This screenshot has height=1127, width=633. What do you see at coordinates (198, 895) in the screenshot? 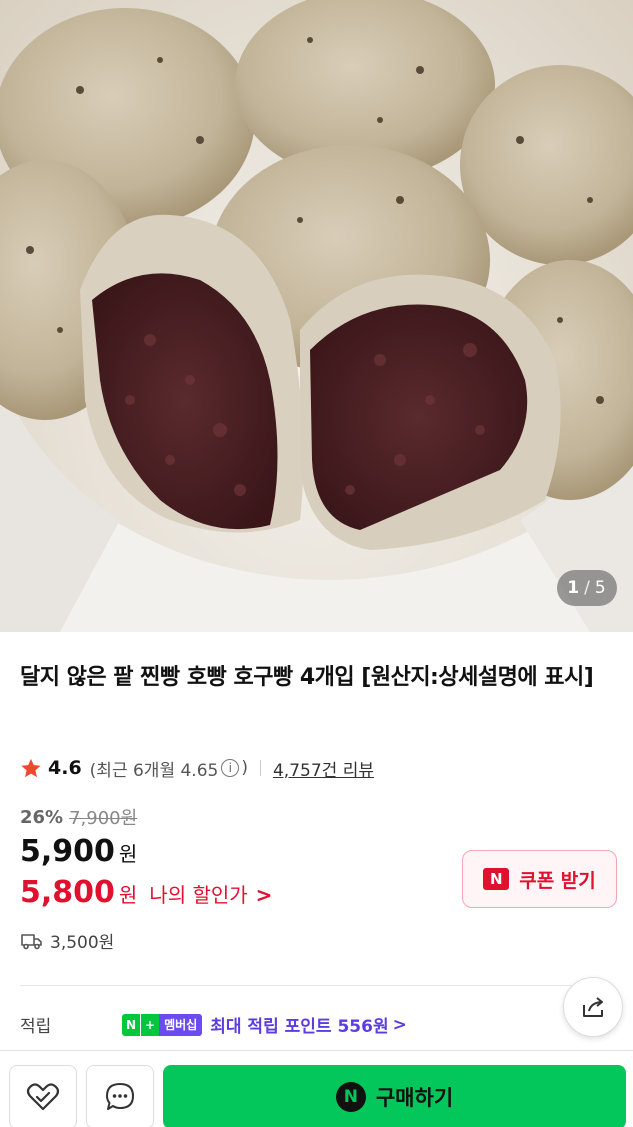
I see `my-price-label: 나의 할인가` at bounding box center [198, 895].